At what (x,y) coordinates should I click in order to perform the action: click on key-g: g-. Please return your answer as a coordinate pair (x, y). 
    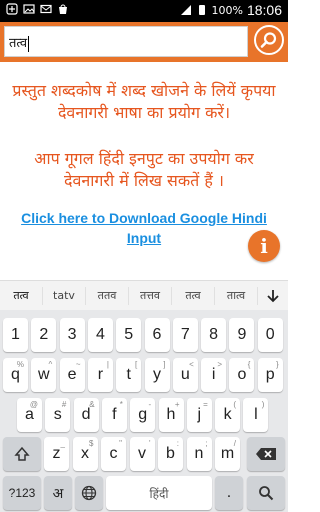
    Looking at the image, I should click on (143, 415).